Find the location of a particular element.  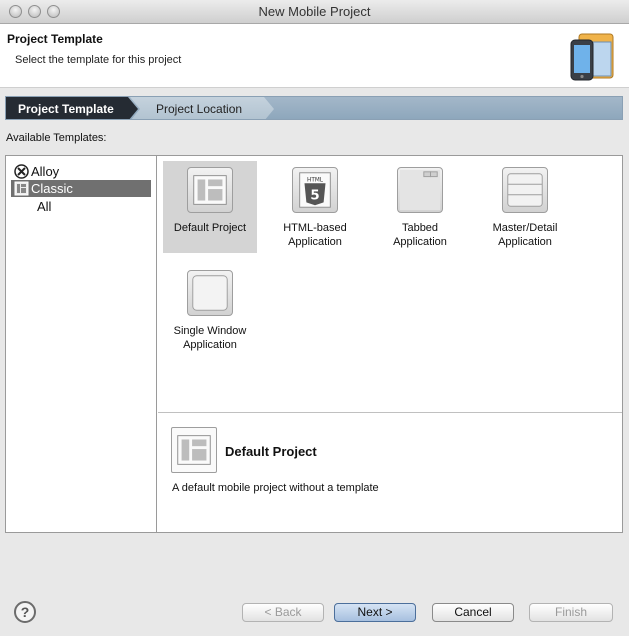

wizard-steps: Project Location Project Template is located at coordinates (314, 108).